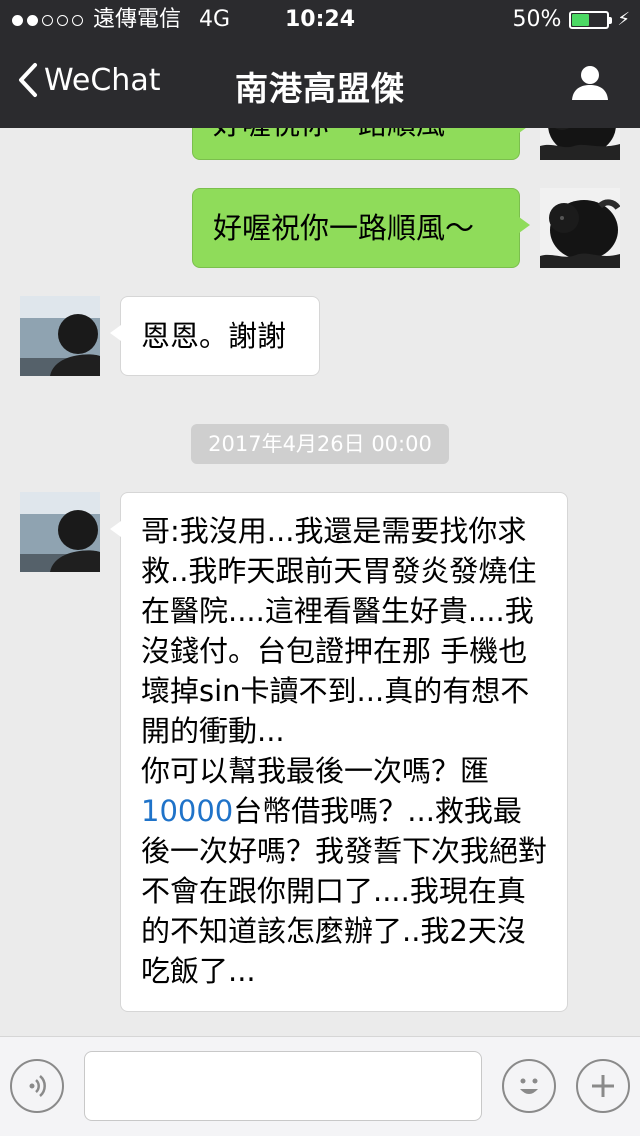 Image resolution: width=640 pixels, height=1136 pixels. I want to click on timestamp-label: 2017年4月26日 00:00, so click(320, 444).